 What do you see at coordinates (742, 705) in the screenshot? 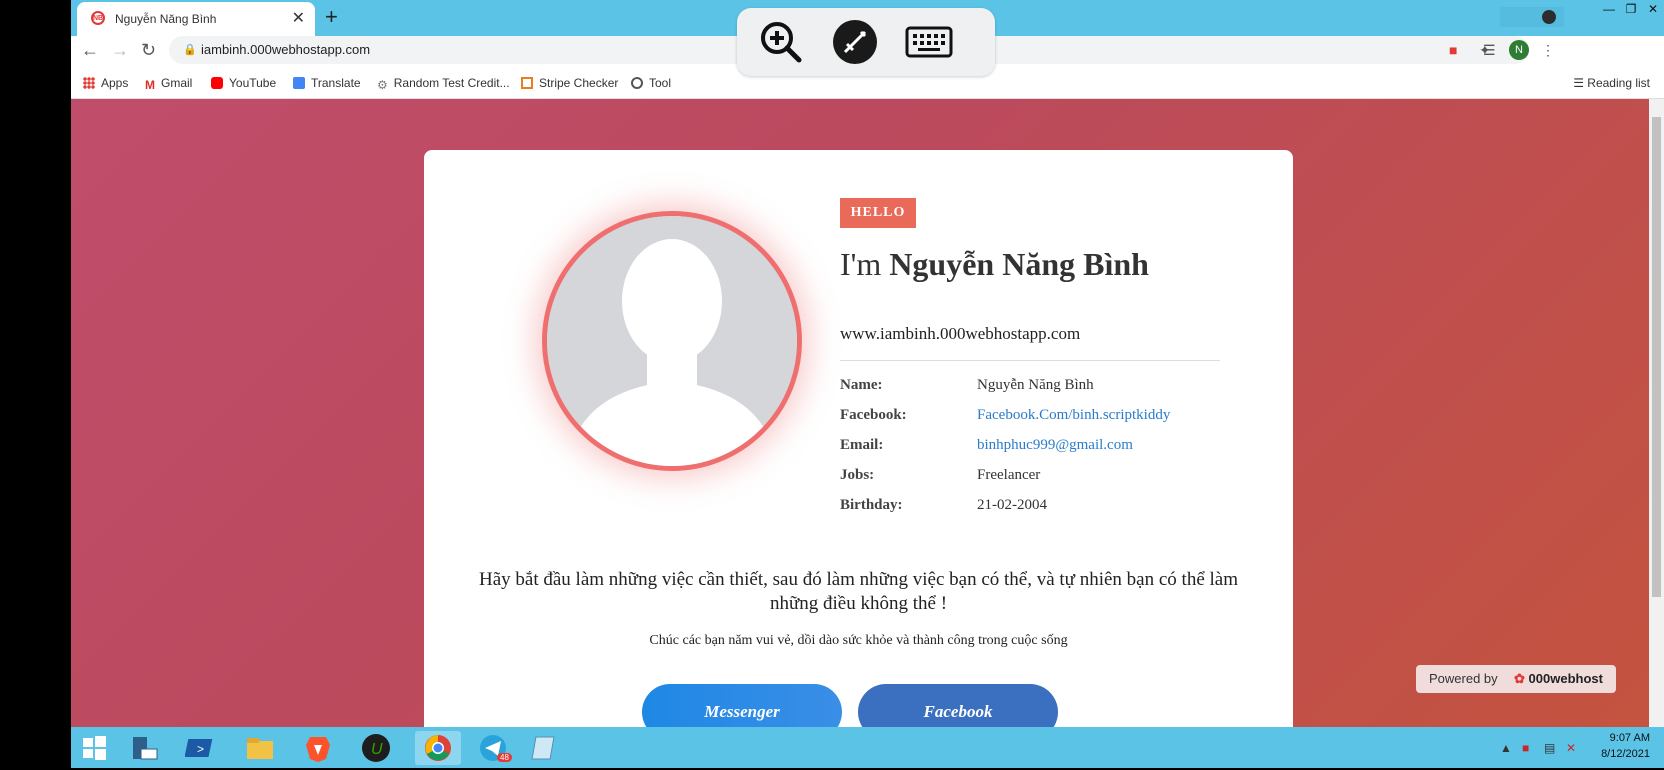
I see `messenger-button: Messenger` at bounding box center [742, 705].